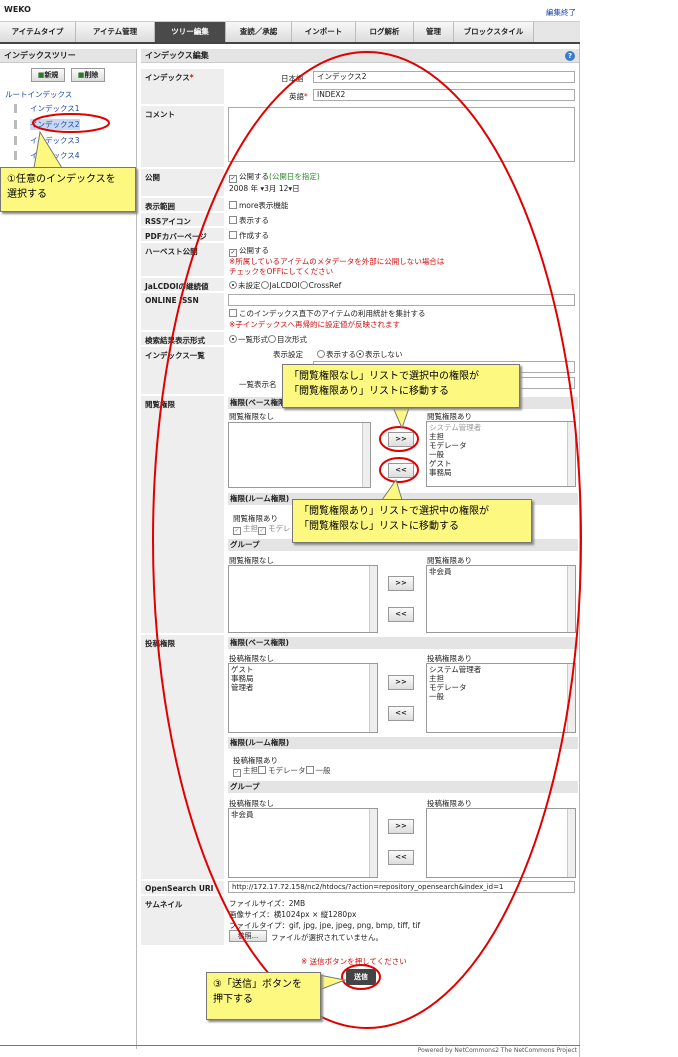 The width and height of the screenshot is (678, 1057). What do you see at coordinates (68, 189) in the screenshot?
I see `callout-select-index: ①任意のインデックスを 選択する` at bounding box center [68, 189].